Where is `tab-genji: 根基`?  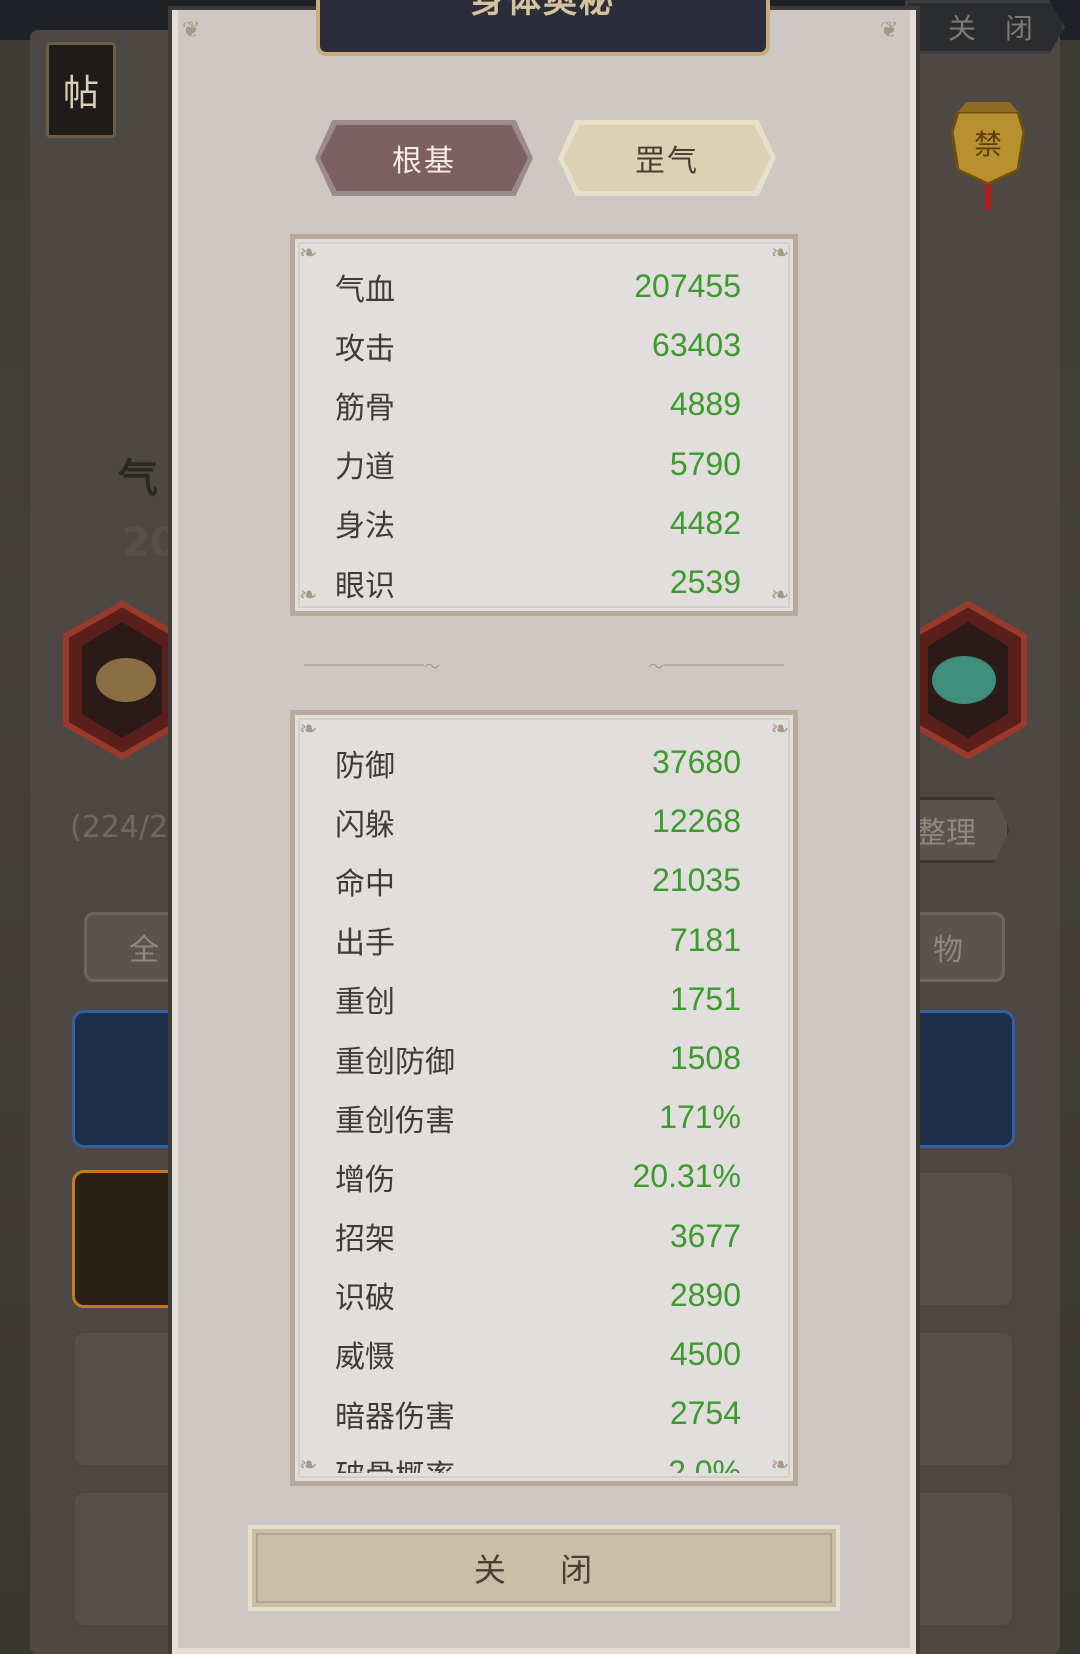
tab-genji: 根基 is located at coordinates (424, 158).